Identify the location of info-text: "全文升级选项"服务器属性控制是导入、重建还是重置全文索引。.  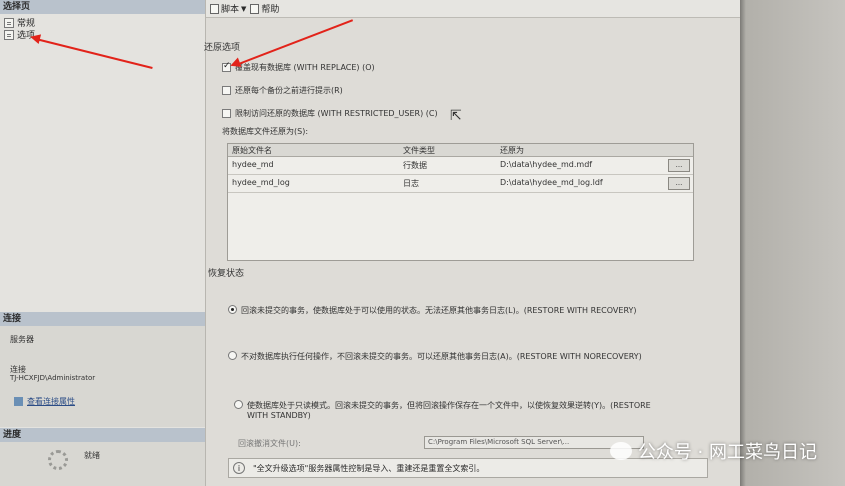
(369, 468).